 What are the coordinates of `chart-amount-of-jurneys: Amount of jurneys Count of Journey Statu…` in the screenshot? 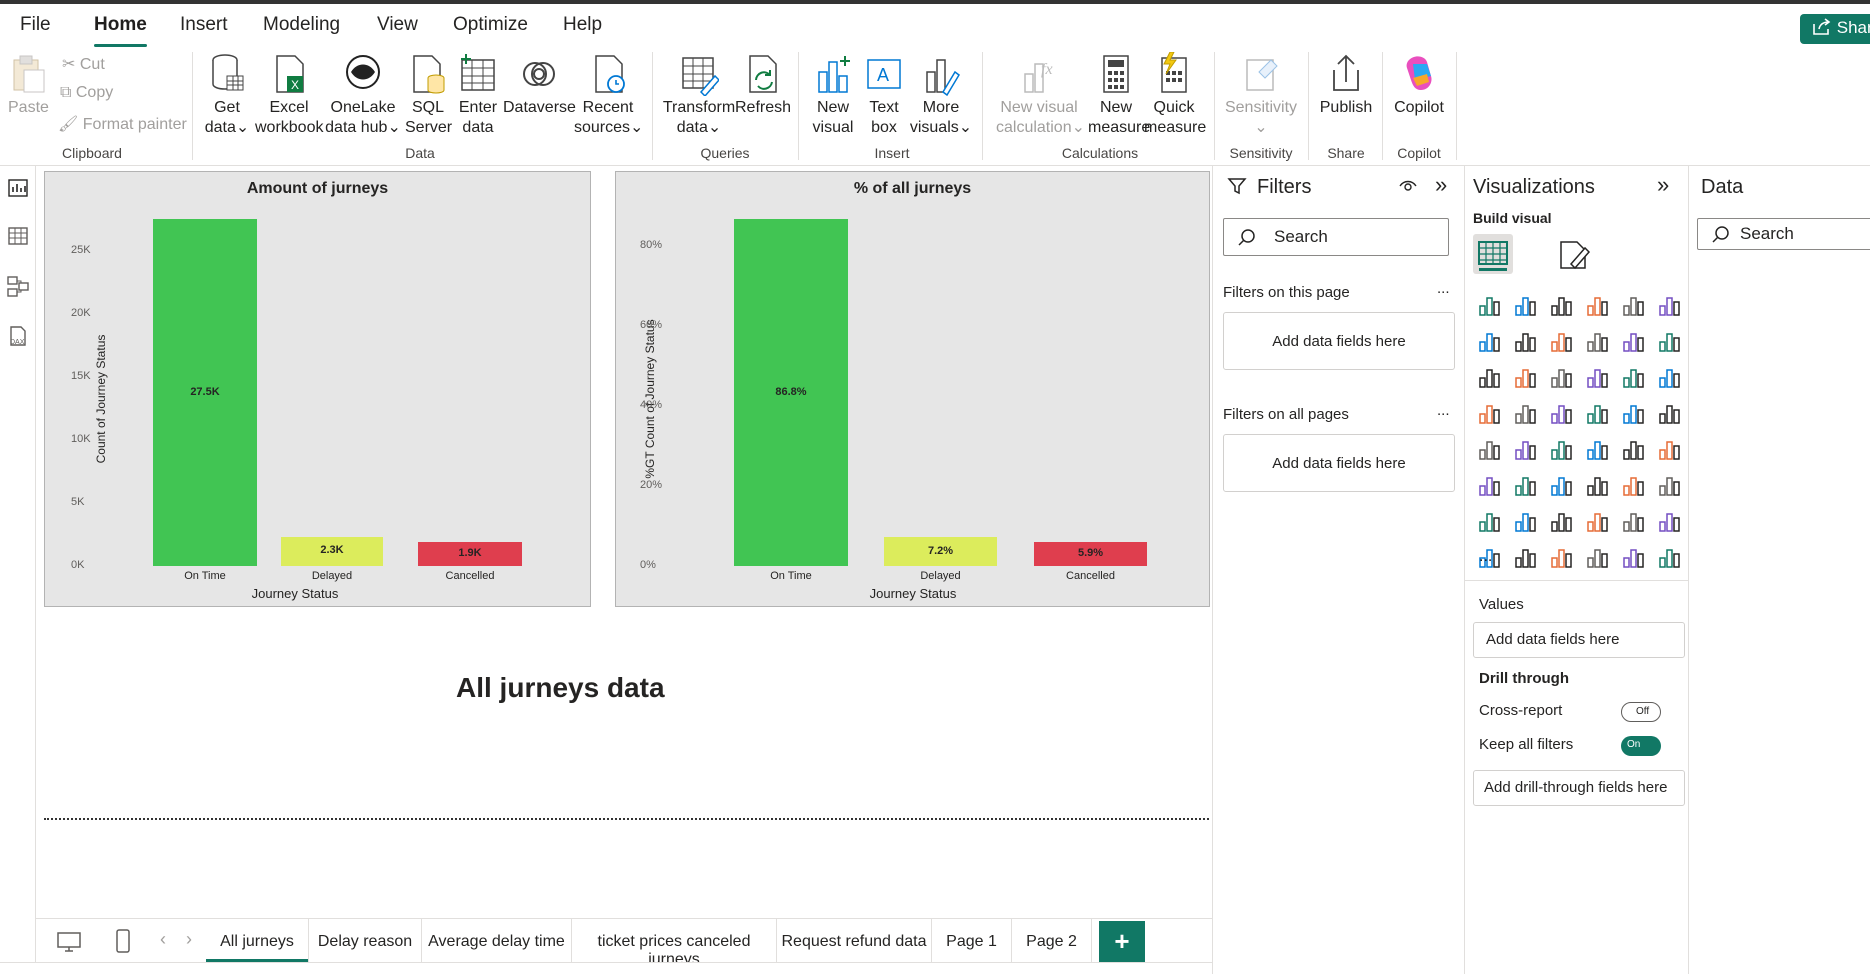 It's located at (317, 389).